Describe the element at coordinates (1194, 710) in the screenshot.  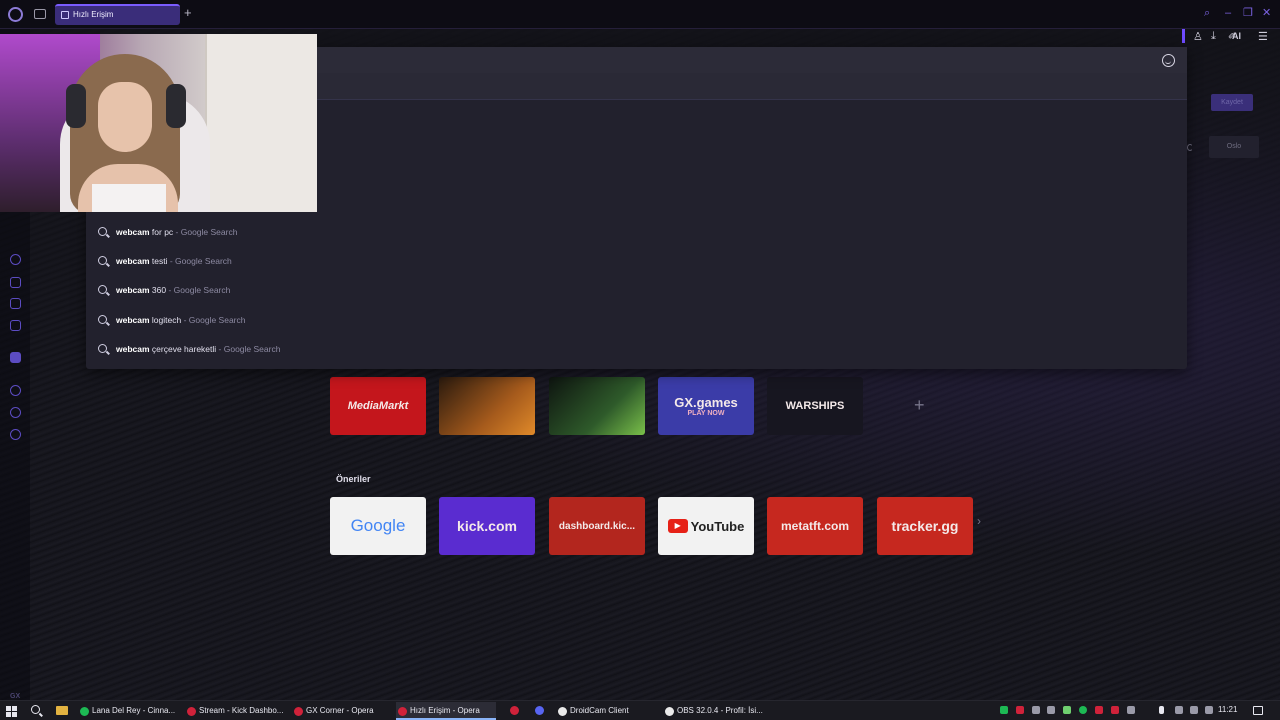
I see `network-icon` at that location.